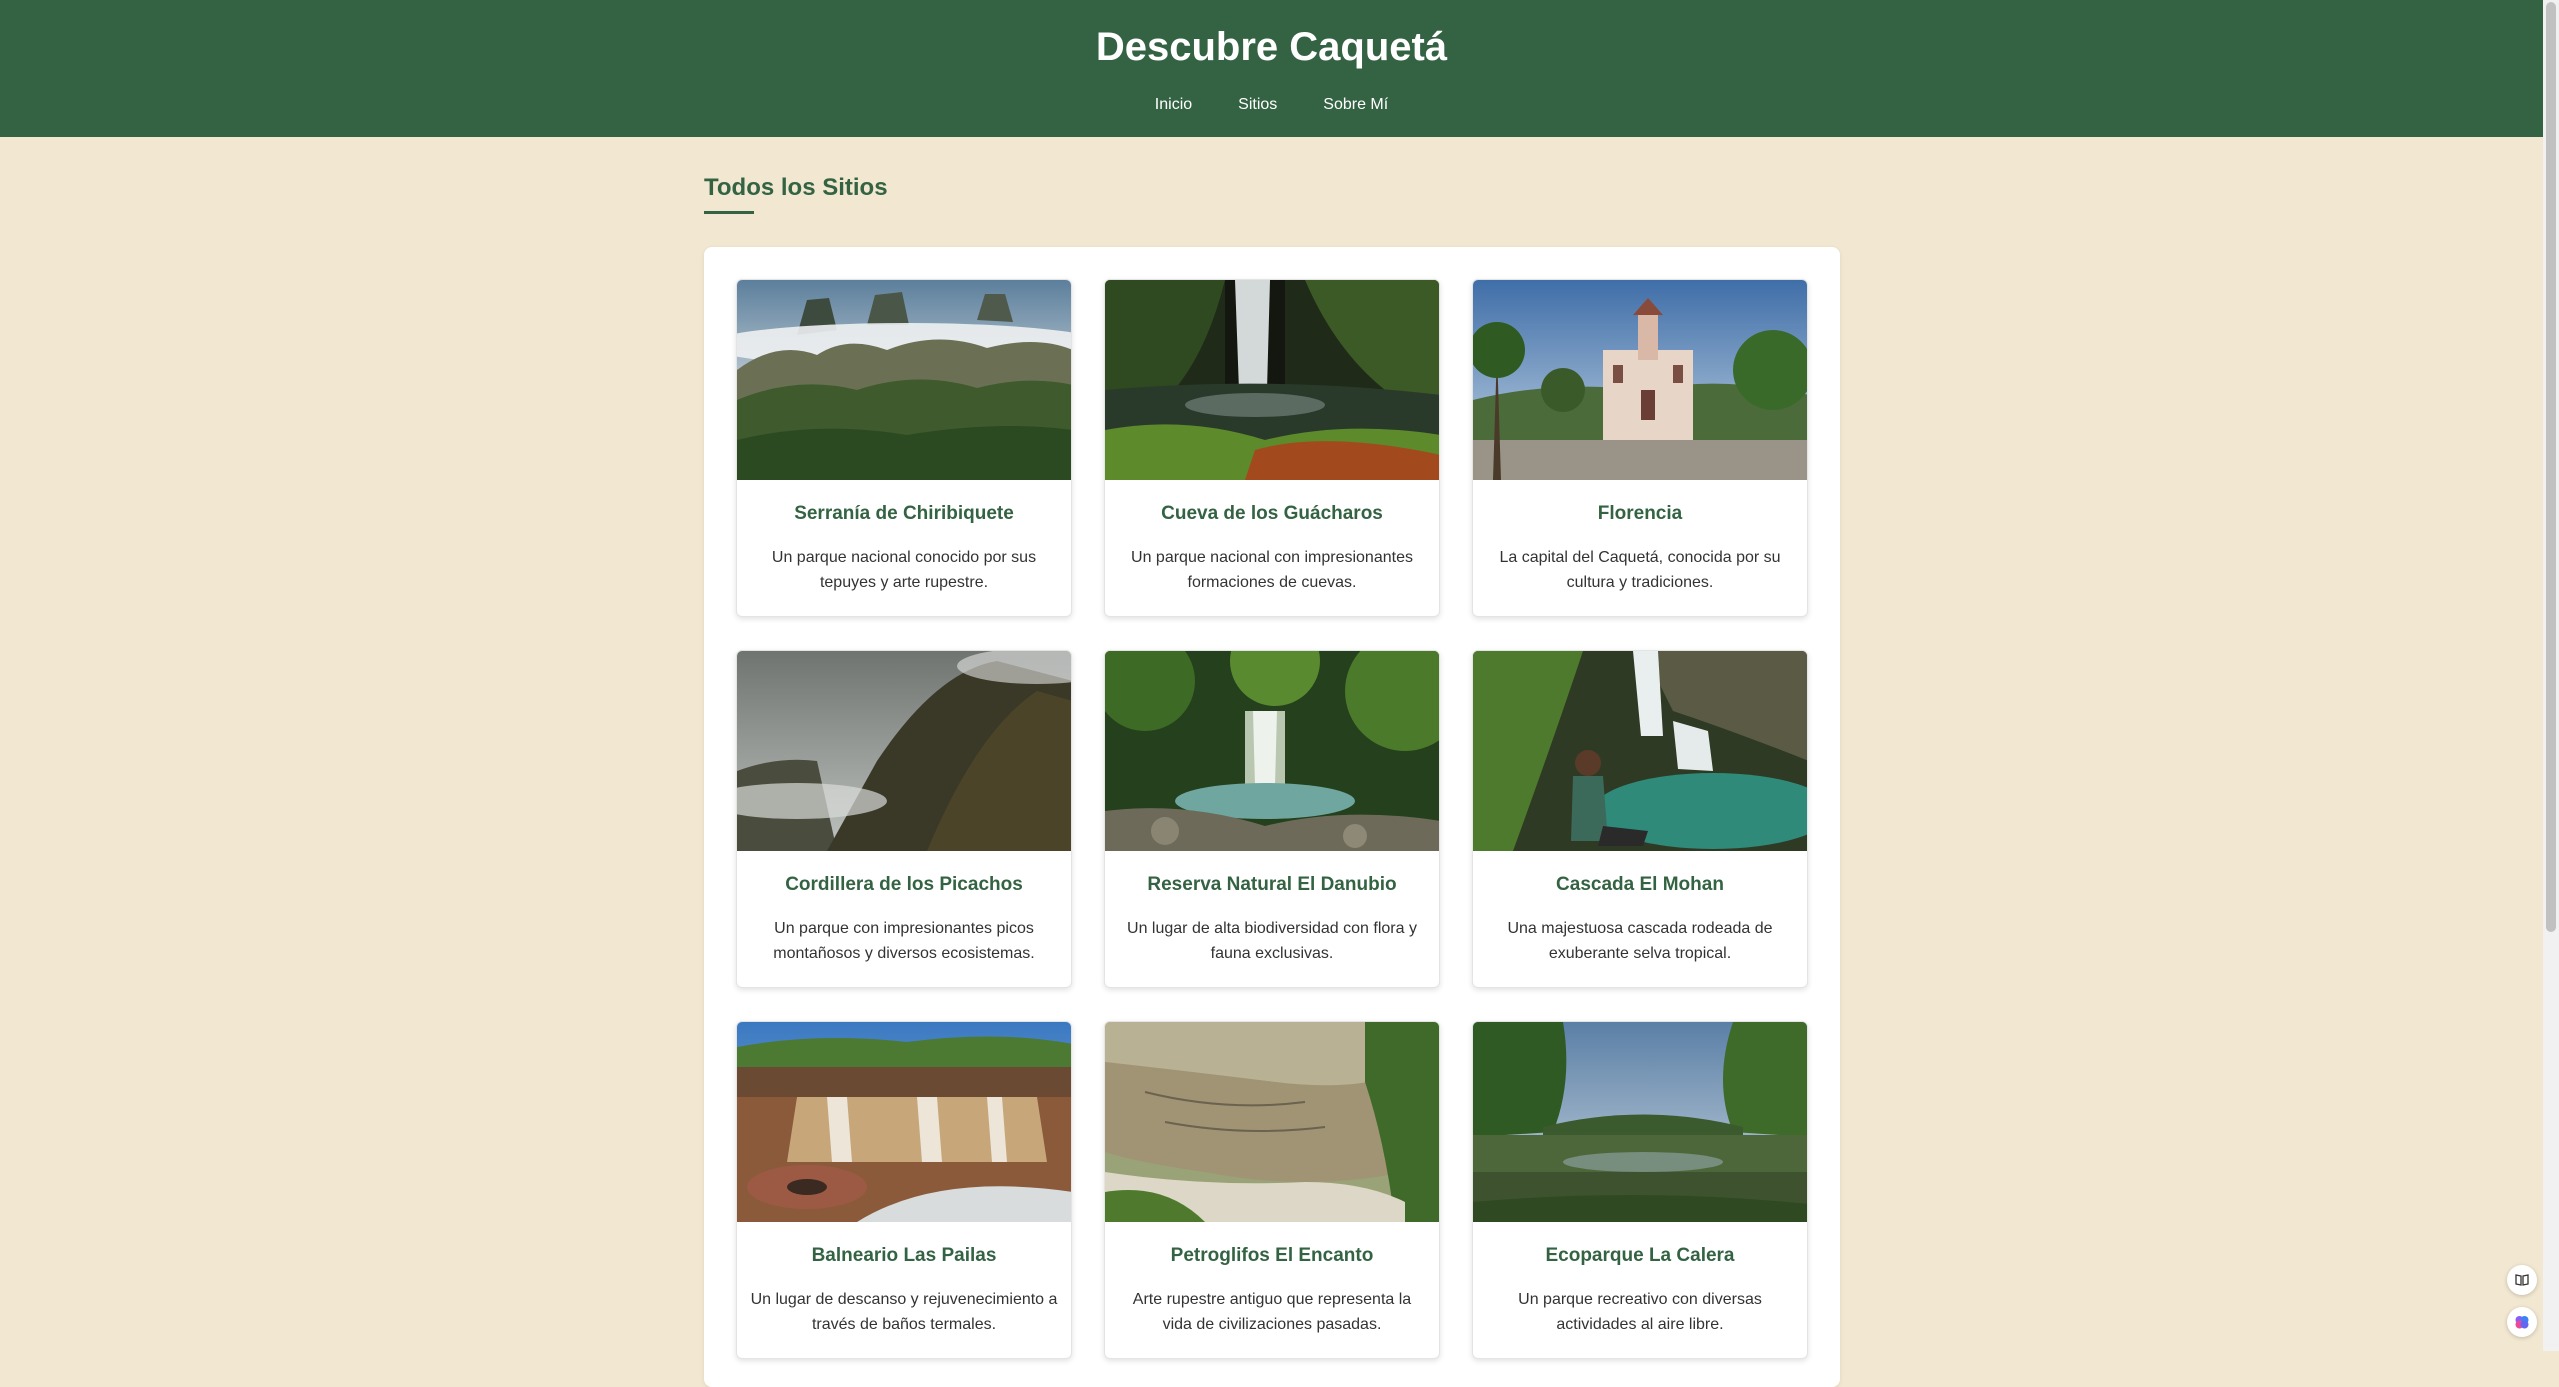 Image resolution: width=2559 pixels, height=1387 pixels. I want to click on book-icon, so click(2522, 1280).